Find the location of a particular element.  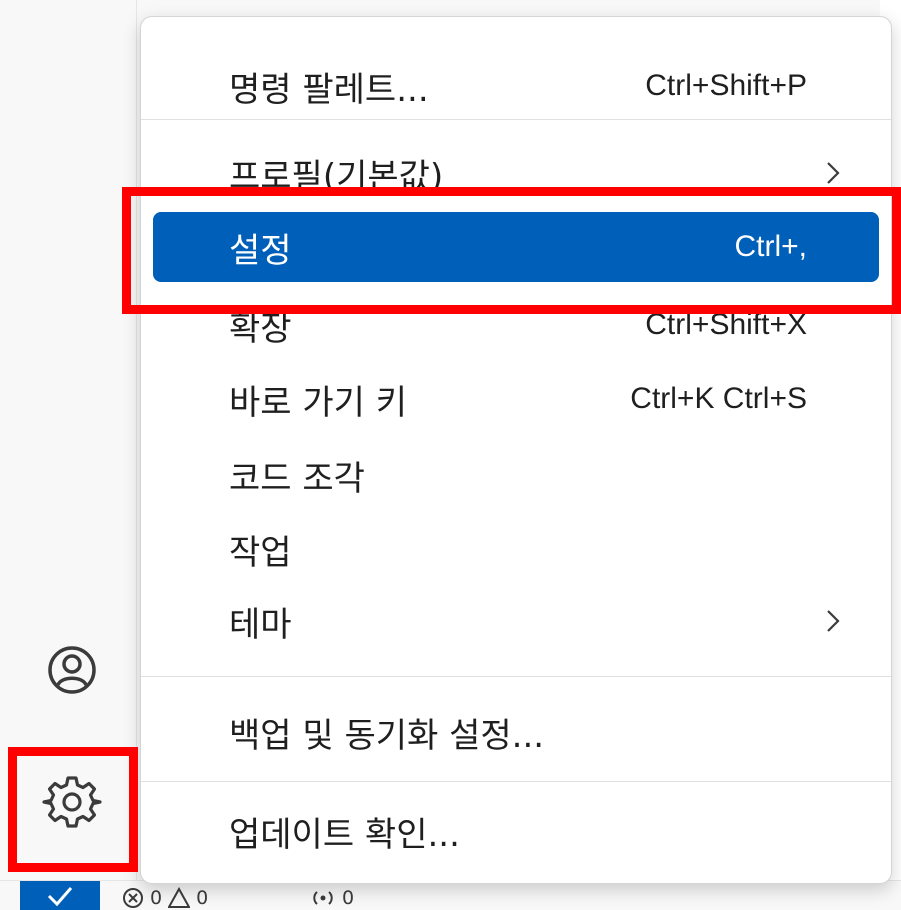

menu-item-profile: 프로필(기본값) is located at coordinates (516, 173).